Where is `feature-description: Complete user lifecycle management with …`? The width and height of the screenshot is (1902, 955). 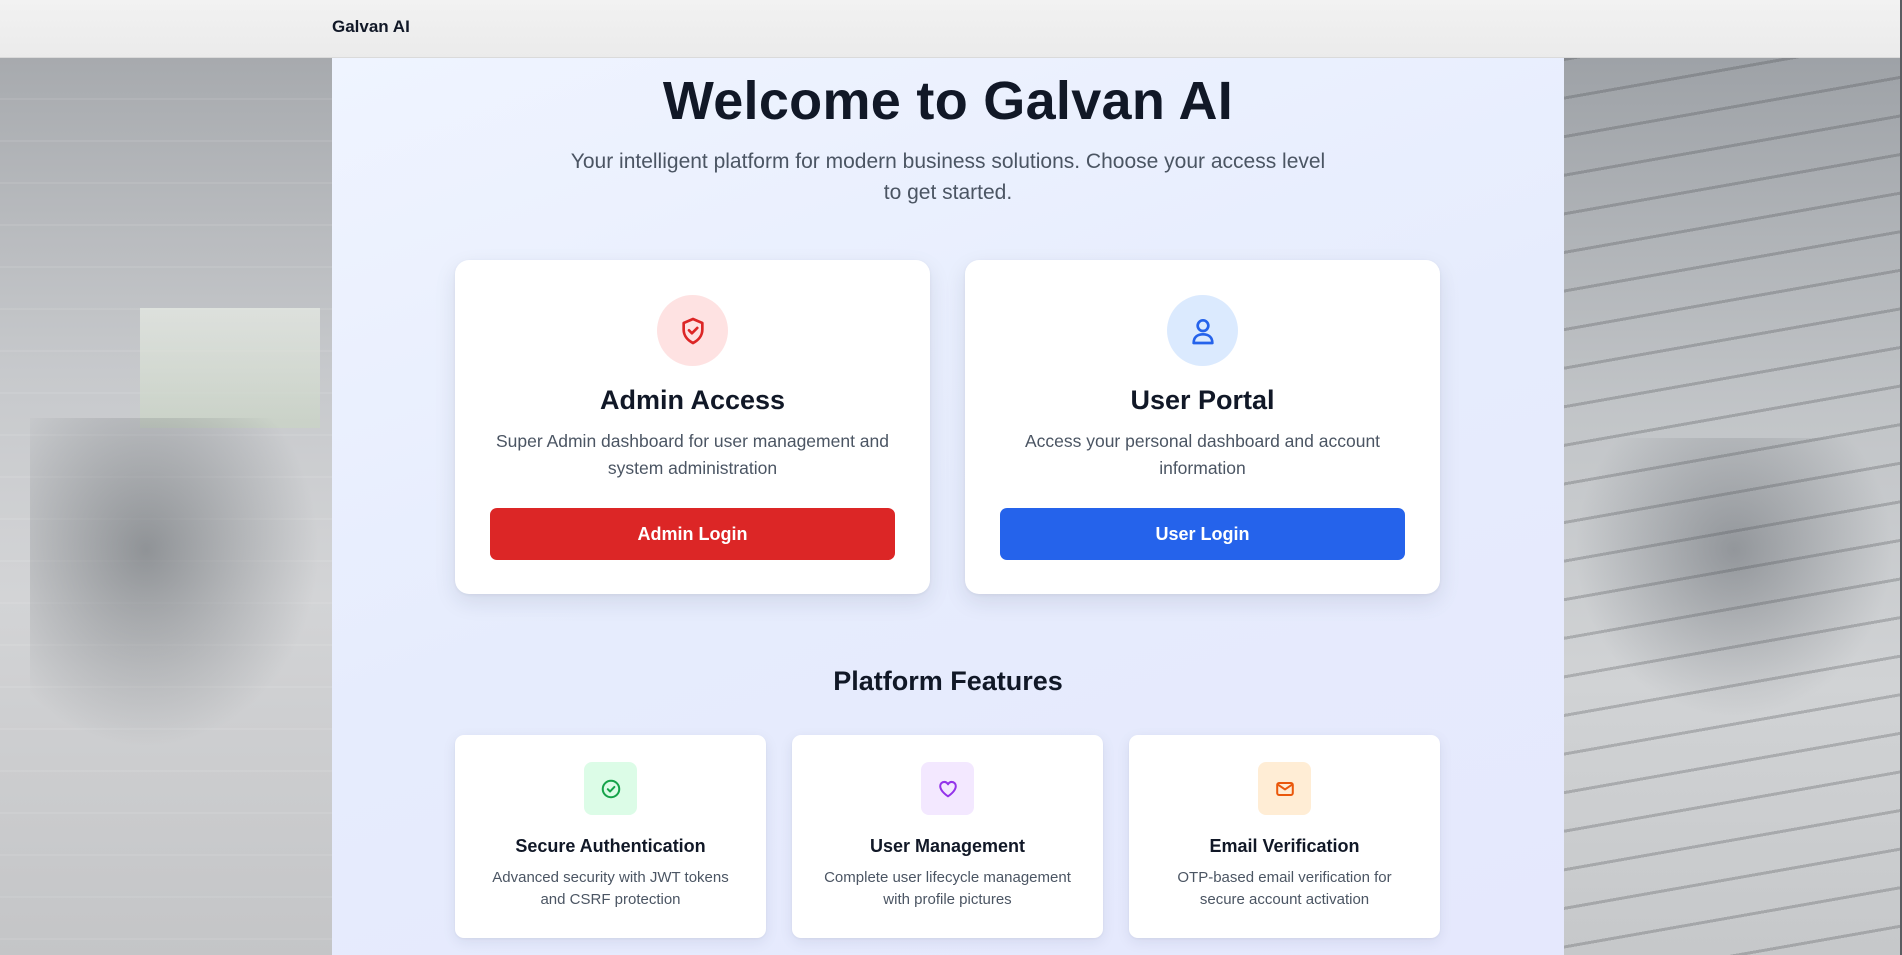
feature-description: Complete user lifecycle management with … is located at coordinates (947, 888).